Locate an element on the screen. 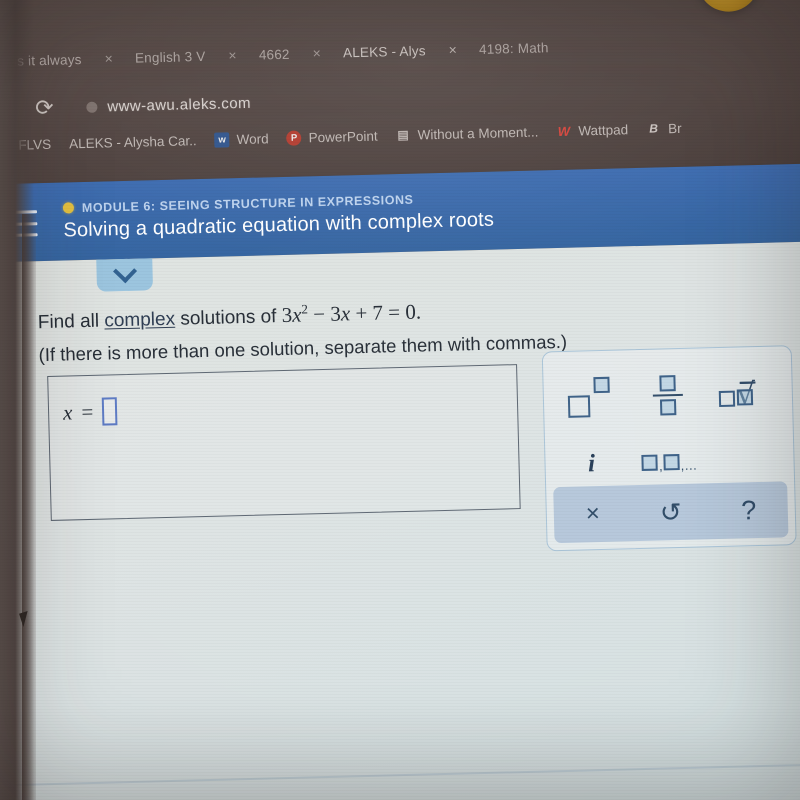 The width and height of the screenshot is (800, 800). brainly-icon: B is located at coordinates (654, 128).